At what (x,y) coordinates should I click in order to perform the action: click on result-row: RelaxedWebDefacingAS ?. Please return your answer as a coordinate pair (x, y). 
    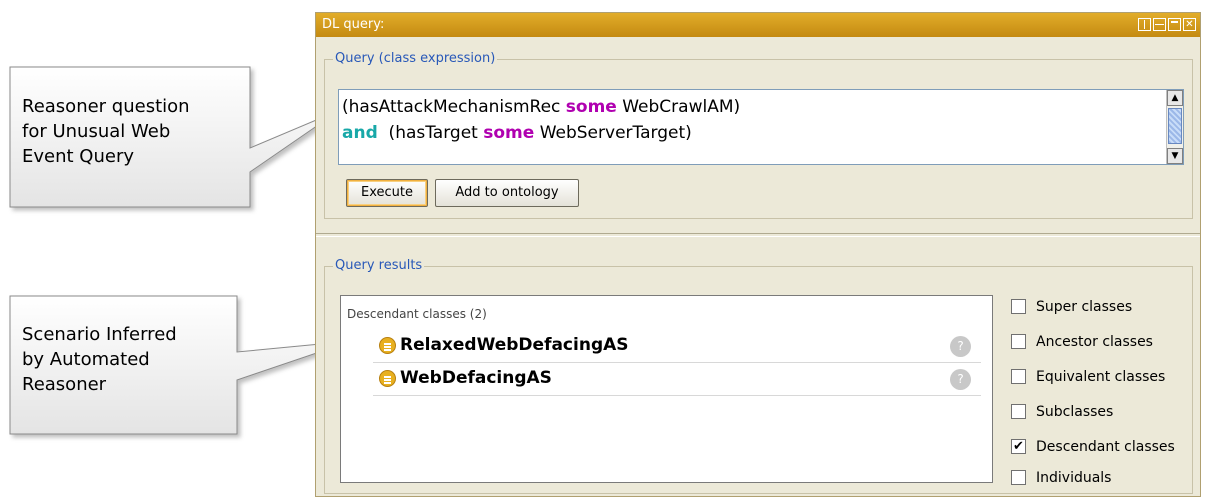
    Looking at the image, I should click on (677, 346).